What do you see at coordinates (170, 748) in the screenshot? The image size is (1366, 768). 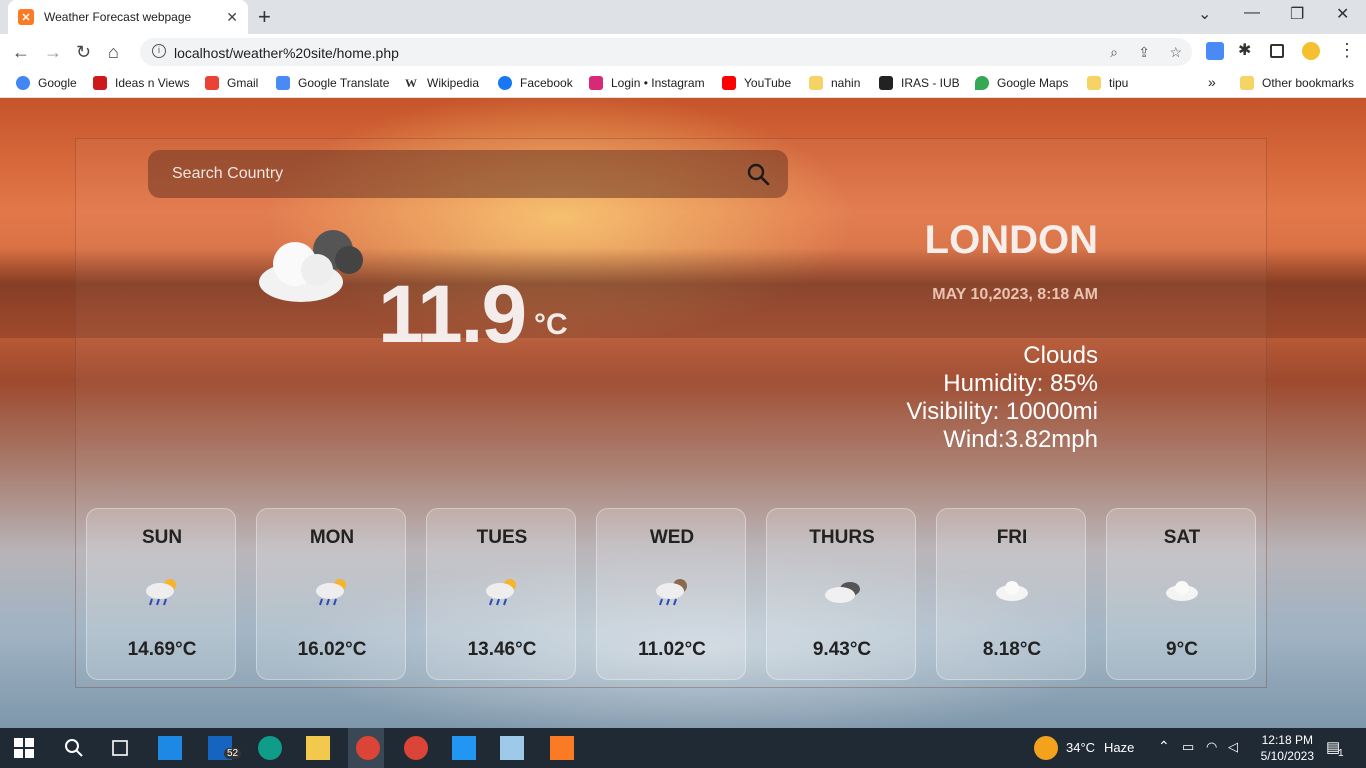 I see `store-icon` at bounding box center [170, 748].